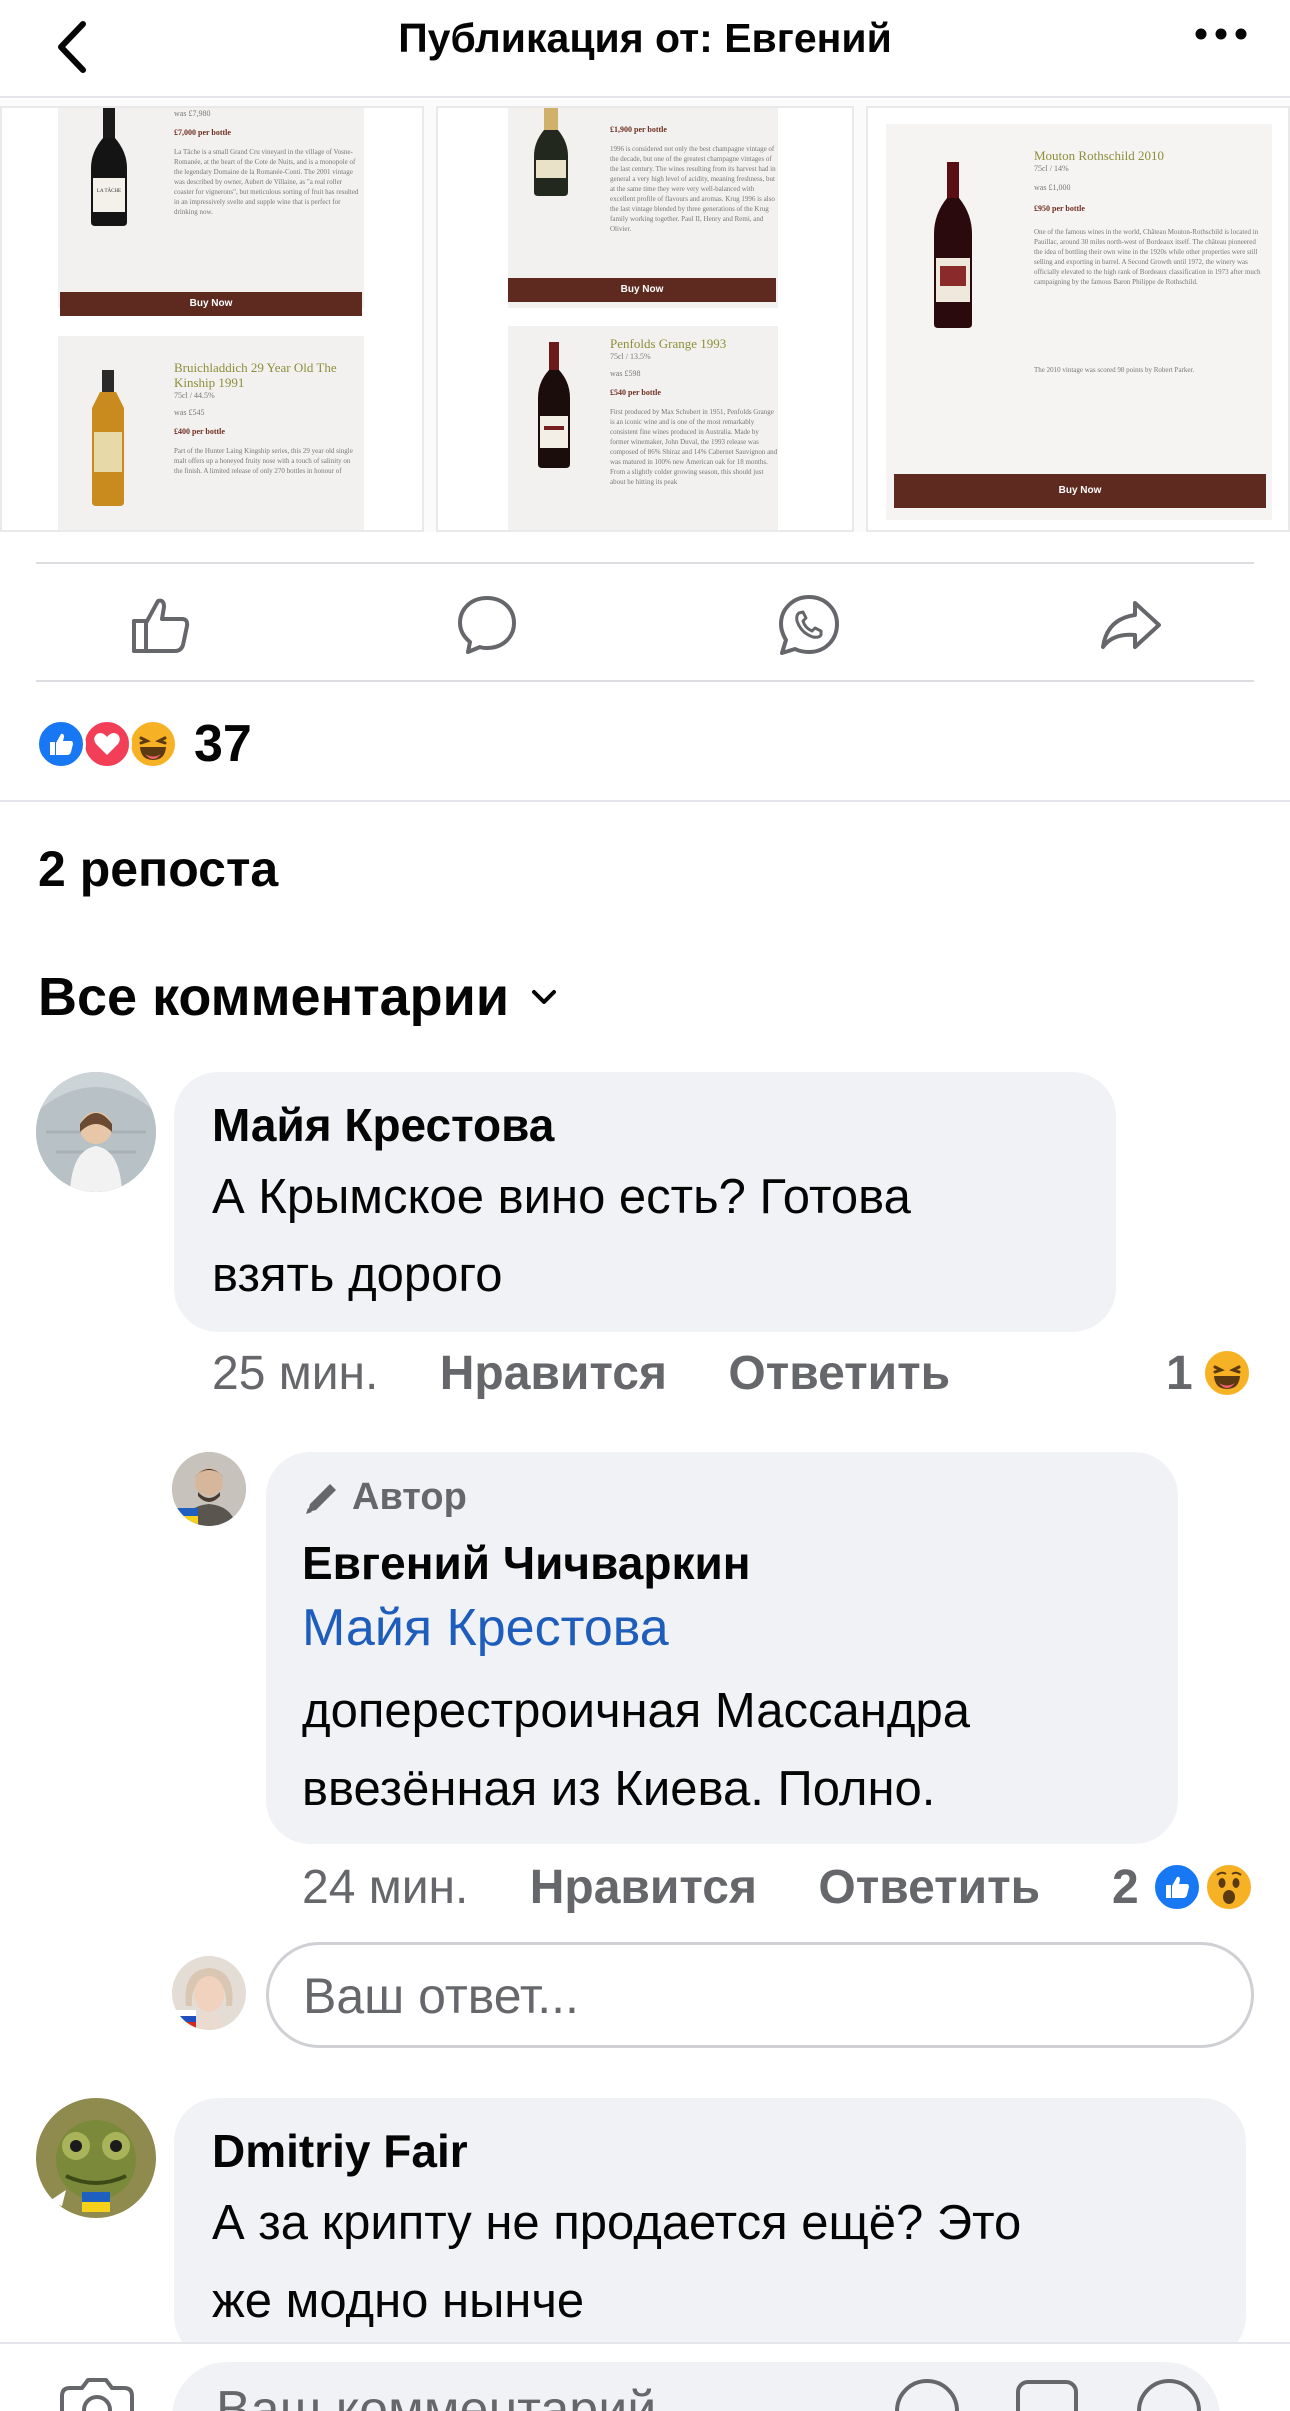 Image resolution: width=1290 pixels, height=2411 pixels. What do you see at coordinates (638, 129) in the screenshot?
I see `product-price: £1,900 per bottle` at bounding box center [638, 129].